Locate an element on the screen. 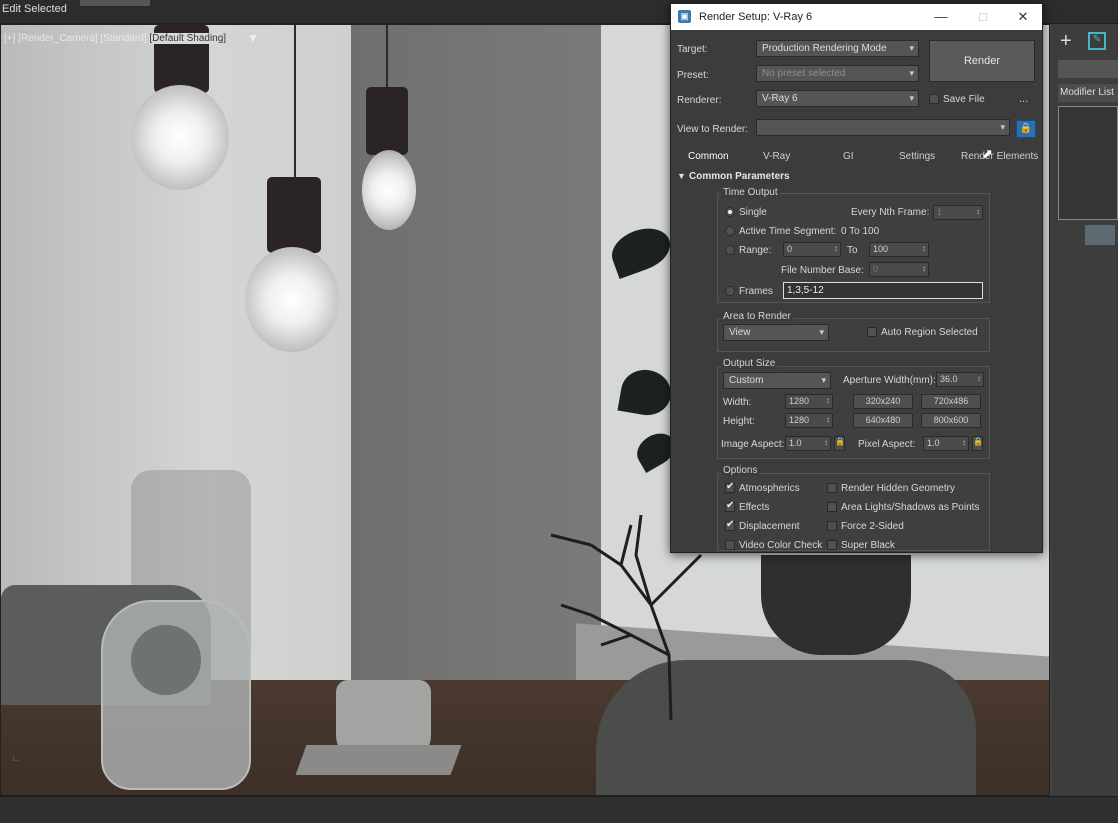  scene-jar-lid is located at coordinates (166, 660).